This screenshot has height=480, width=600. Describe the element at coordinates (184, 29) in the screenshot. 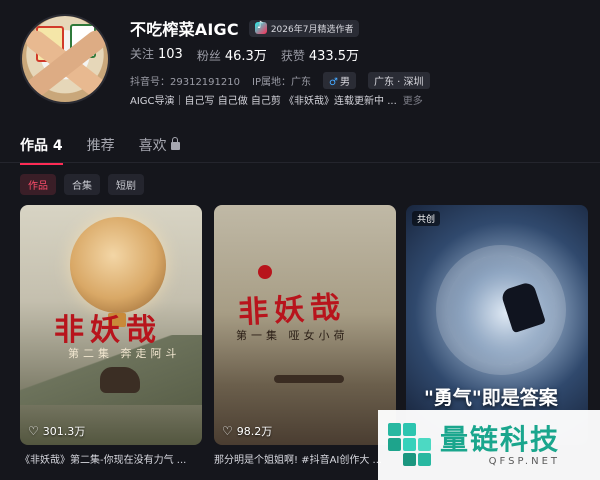

I see `profile-name: 不吃榨菜AIGC` at that location.